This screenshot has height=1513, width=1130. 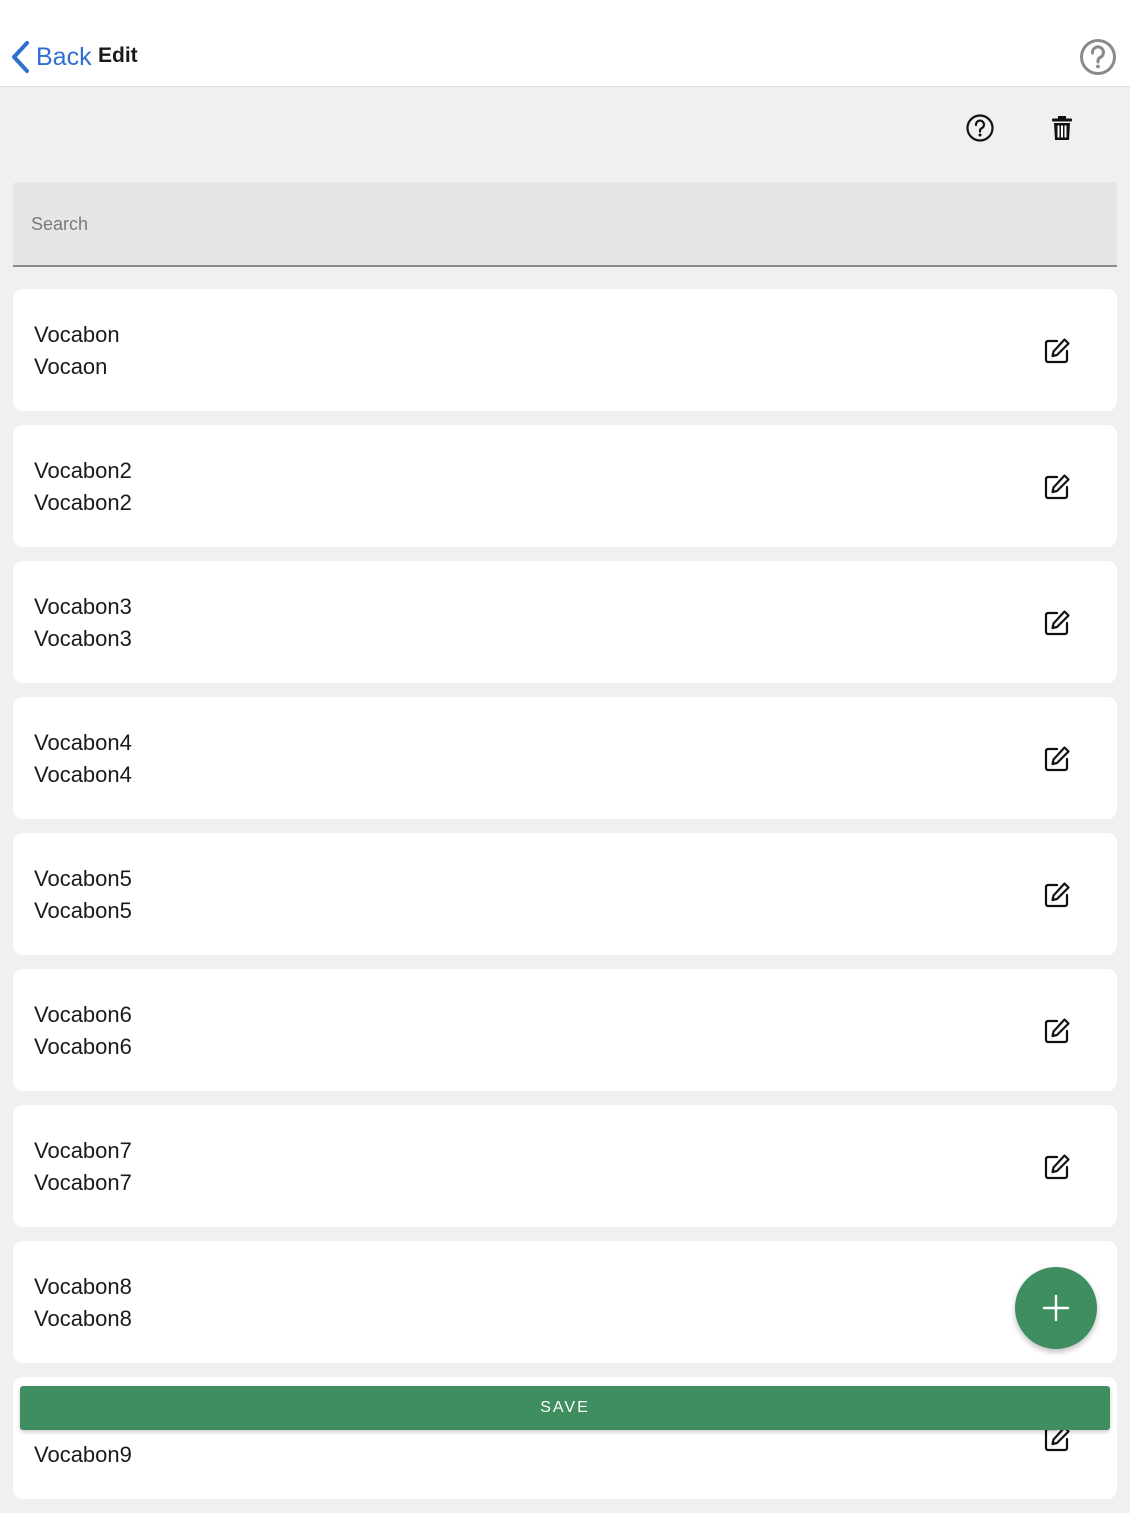 What do you see at coordinates (83, 1318) in the screenshot?
I see `item-translation: Vocabon8` at bounding box center [83, 1318].